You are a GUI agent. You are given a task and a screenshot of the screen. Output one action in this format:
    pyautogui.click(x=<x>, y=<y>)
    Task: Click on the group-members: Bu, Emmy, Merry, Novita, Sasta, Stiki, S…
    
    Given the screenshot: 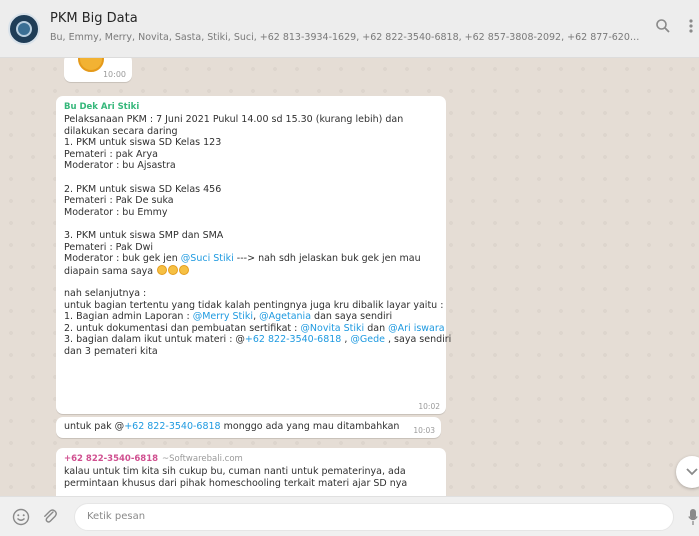 What is the action you would take?
    pyautogui.click(x=345, y=37)
    